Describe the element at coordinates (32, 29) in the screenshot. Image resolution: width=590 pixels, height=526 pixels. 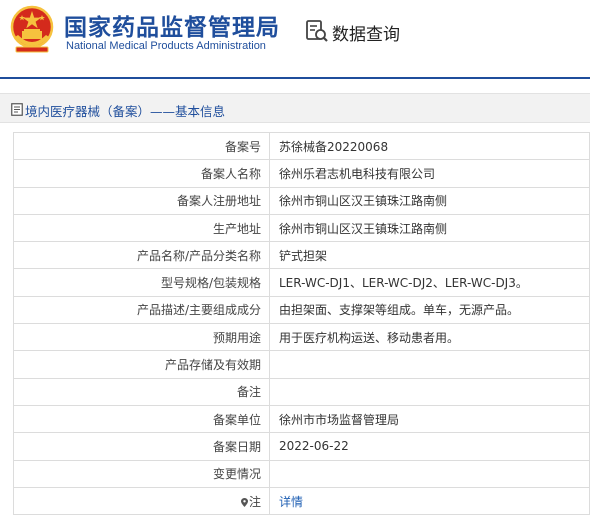
I see `national-emblem-icon` at that location.